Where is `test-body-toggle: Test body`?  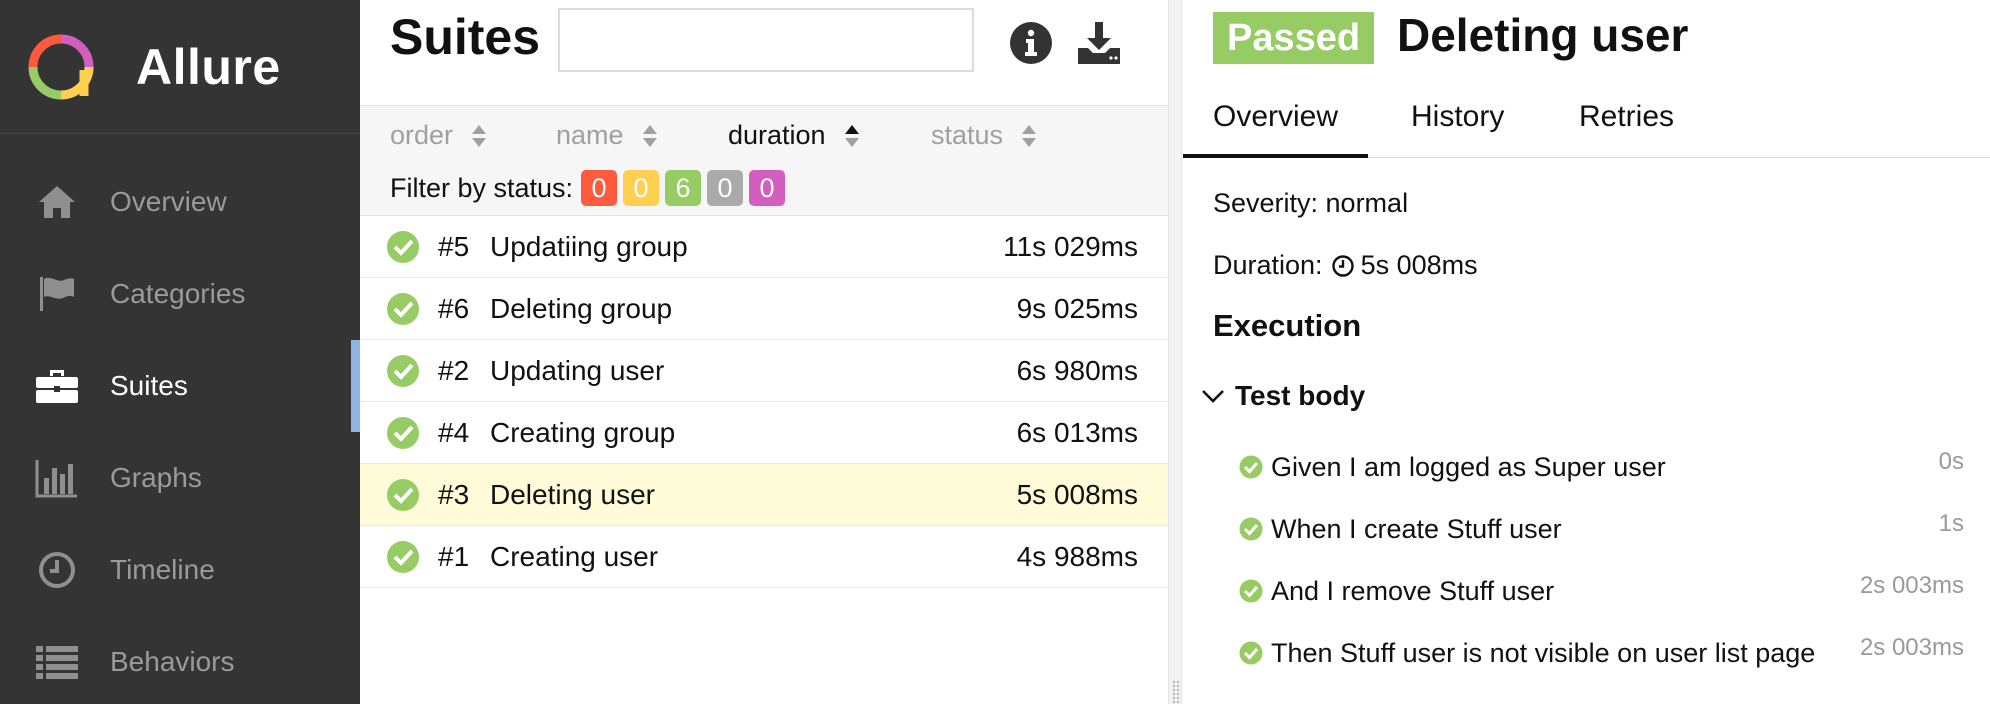 test-body-toggle: Test body is located at coordinates (1283, 396).